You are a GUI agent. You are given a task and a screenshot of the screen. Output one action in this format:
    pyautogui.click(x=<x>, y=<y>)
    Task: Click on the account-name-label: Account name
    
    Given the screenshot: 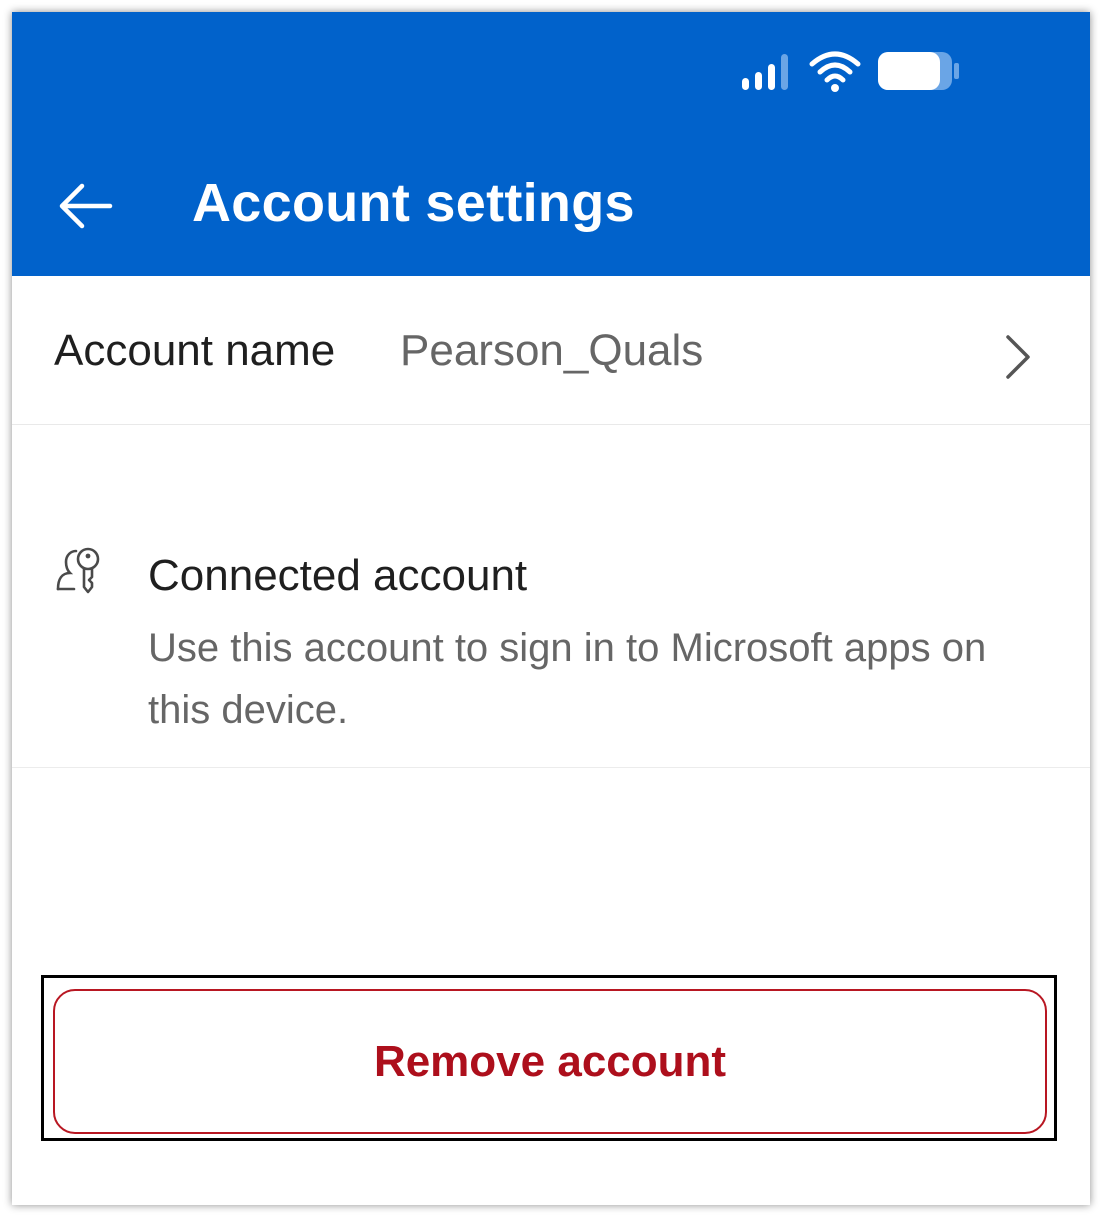 What is the action you would take?
    pyautogui.click(x=195, y=350)
    